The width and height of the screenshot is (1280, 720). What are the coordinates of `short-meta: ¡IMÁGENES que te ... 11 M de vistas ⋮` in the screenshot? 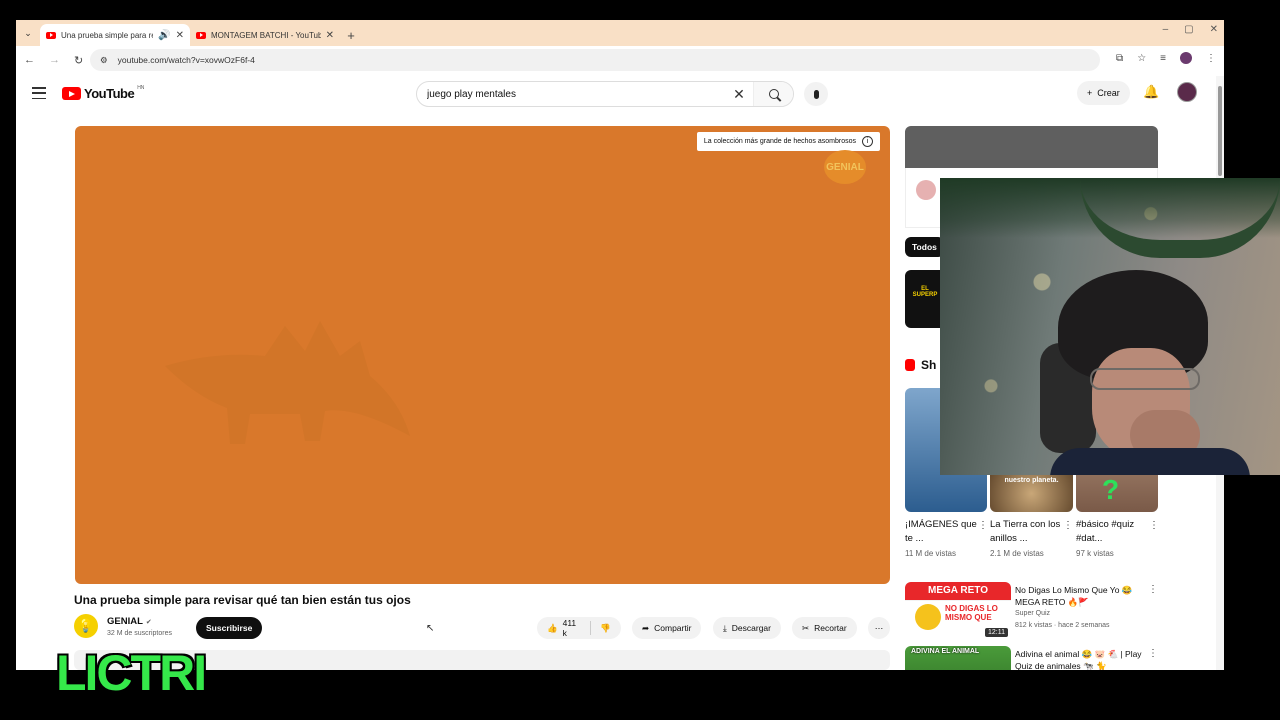 It's located at (946, 538).